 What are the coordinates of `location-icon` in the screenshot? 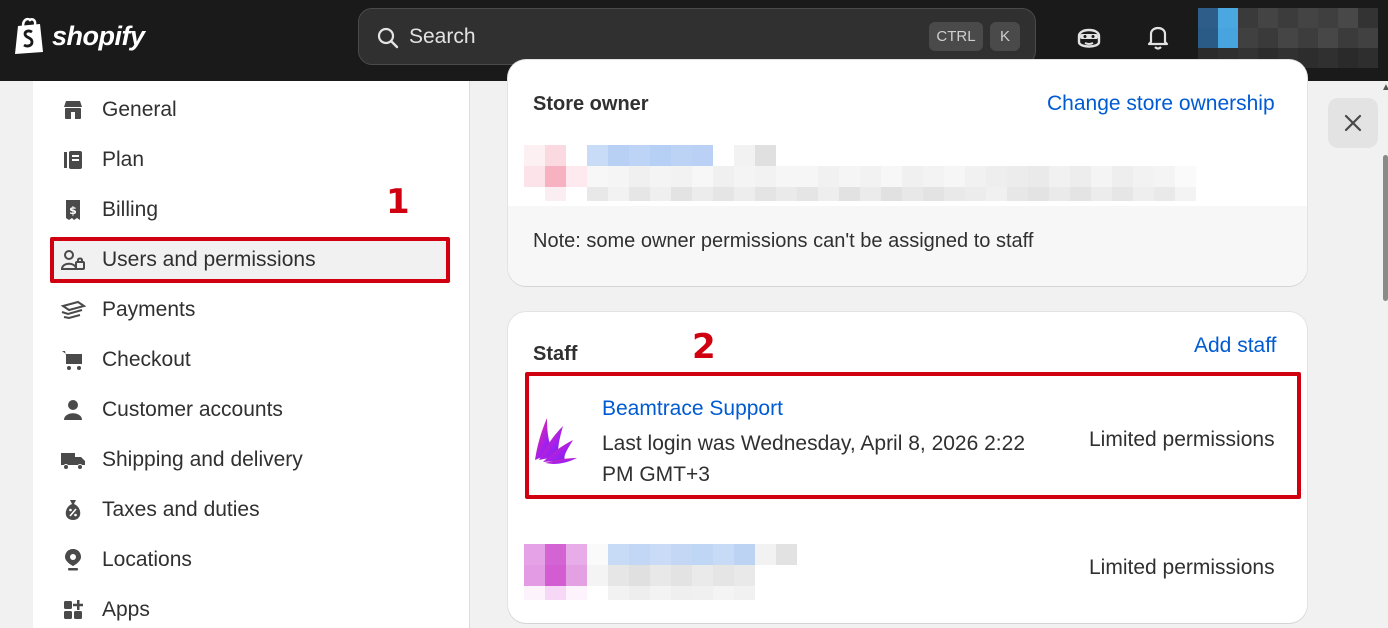 It's located at (73, 560).